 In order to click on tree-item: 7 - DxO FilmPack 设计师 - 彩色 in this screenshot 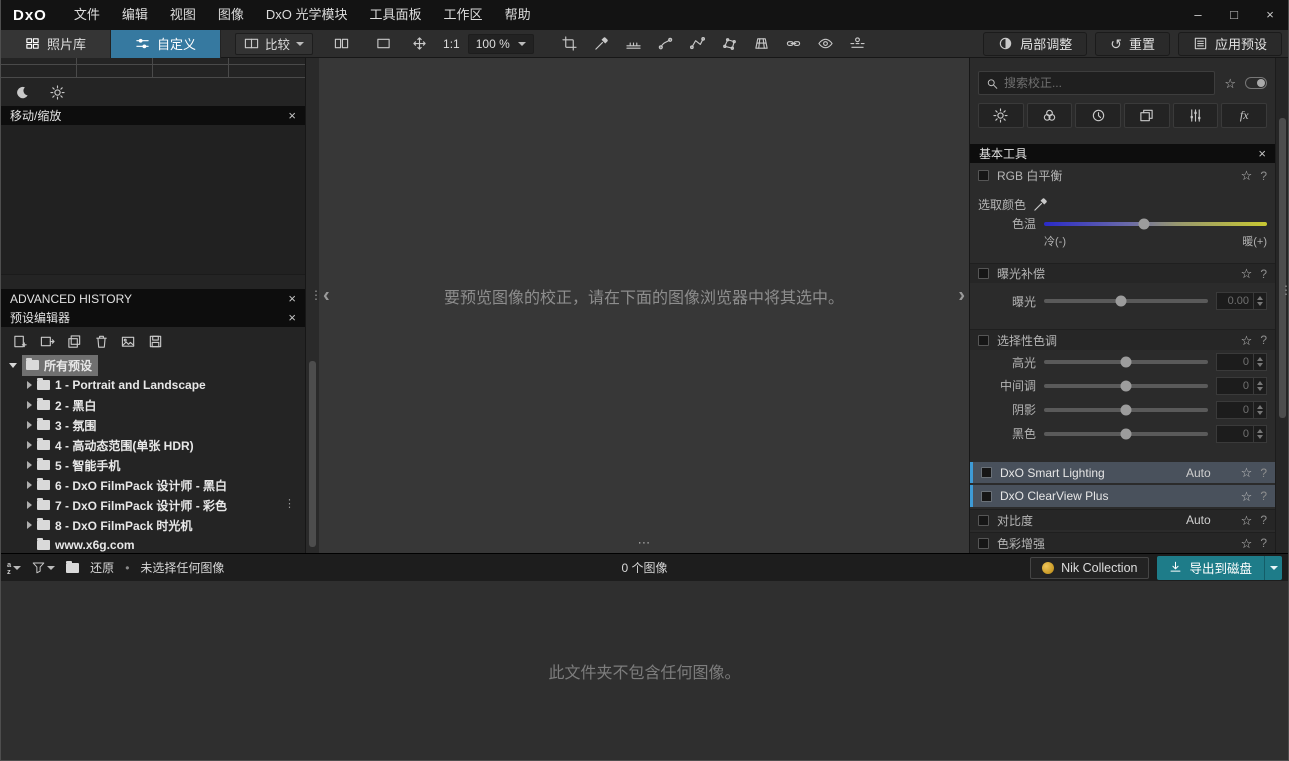, I will do `click(153, 505)`.